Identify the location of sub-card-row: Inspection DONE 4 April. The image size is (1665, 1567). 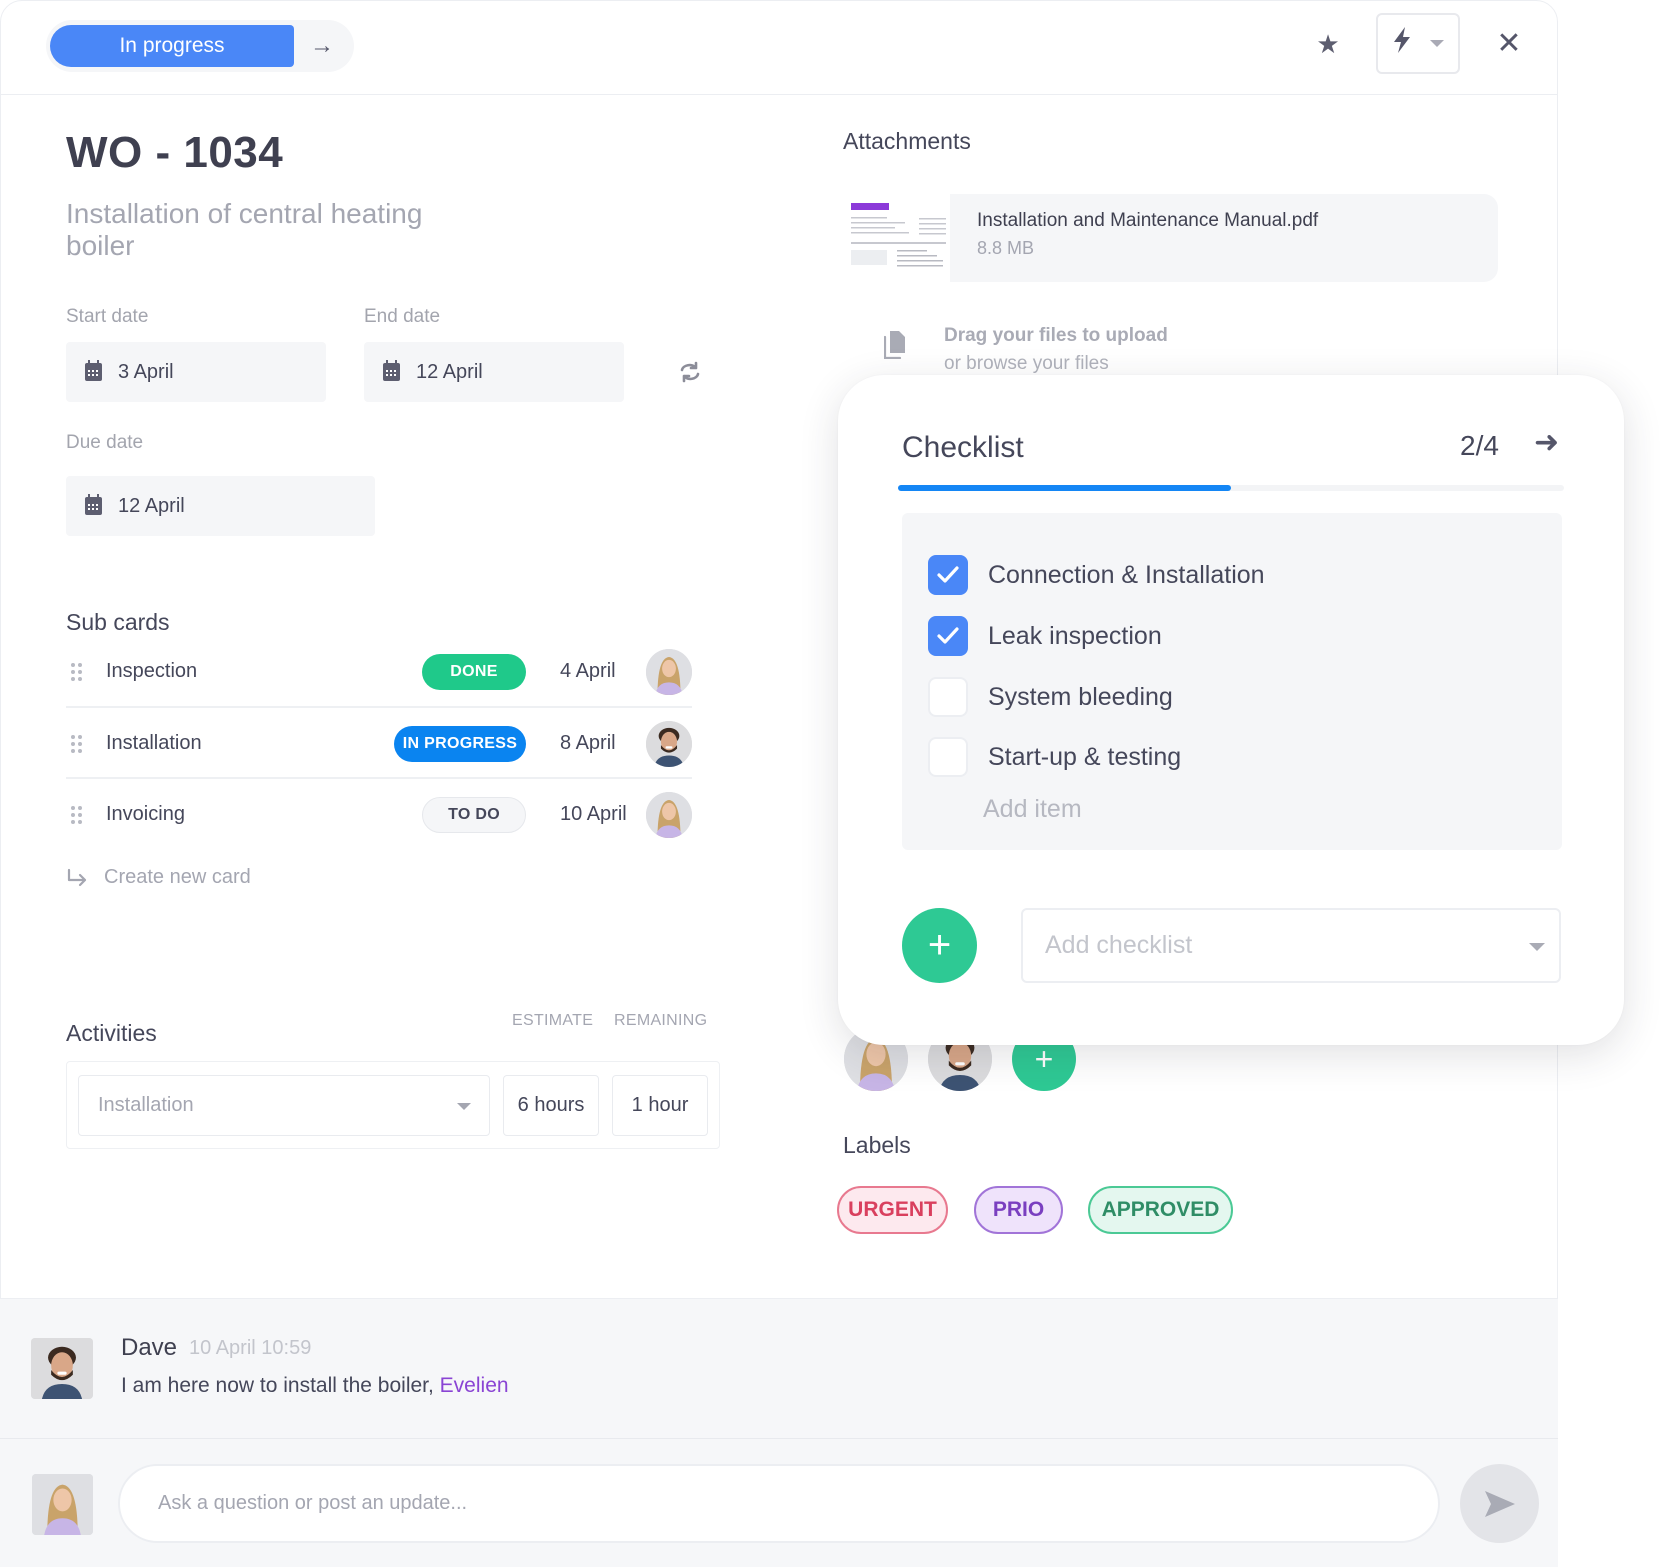
(379, 671).